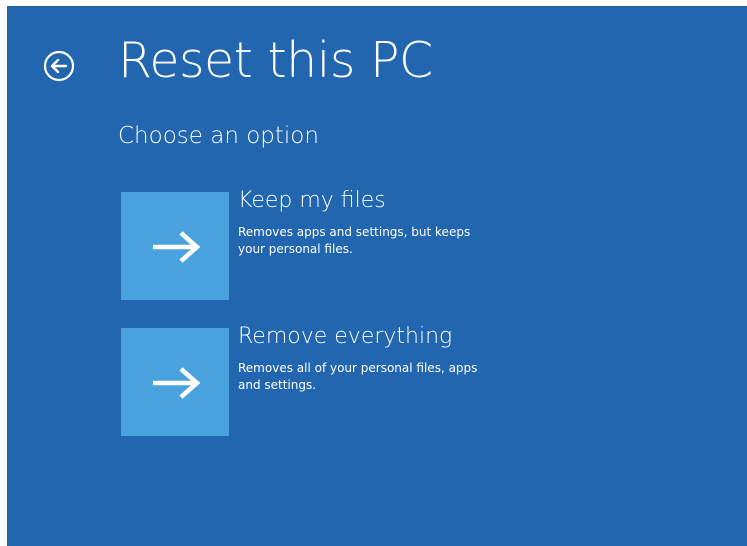  What do you see at coordinates (218, 136) in the screenshot?
I see `choose-option-heading: Choose an option` at bounding box center [218, 136].